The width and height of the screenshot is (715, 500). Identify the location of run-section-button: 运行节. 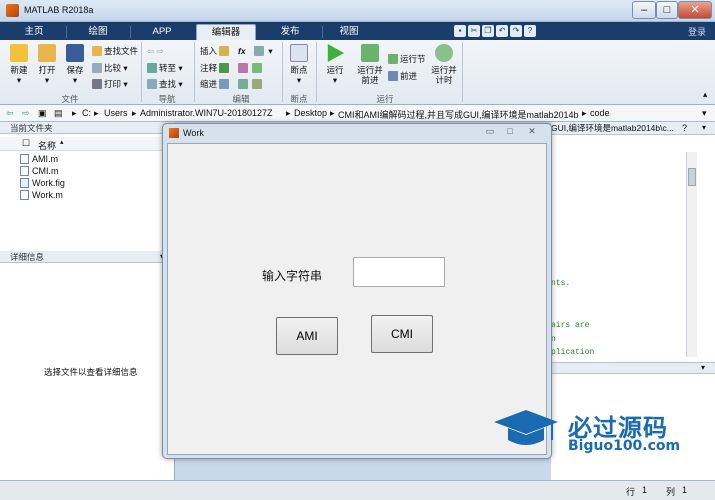
(407, 59).